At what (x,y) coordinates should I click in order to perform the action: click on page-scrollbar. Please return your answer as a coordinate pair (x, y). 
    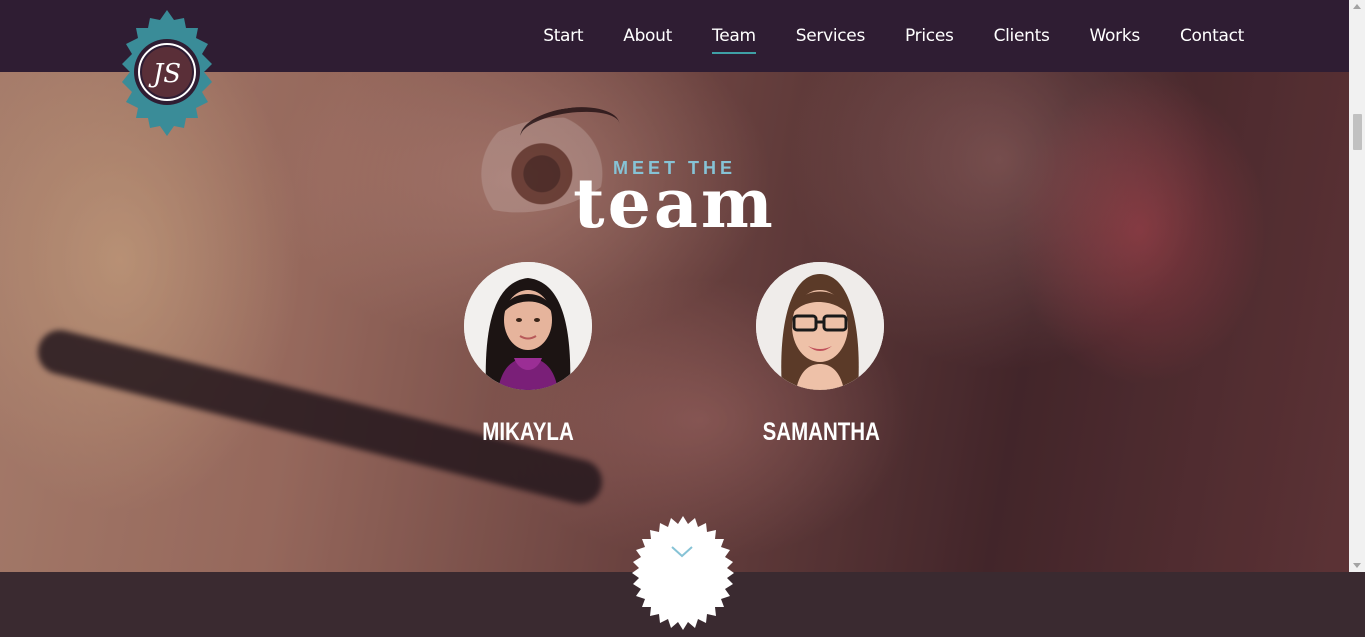
    Looking at the image, I should click on (1357, 286).